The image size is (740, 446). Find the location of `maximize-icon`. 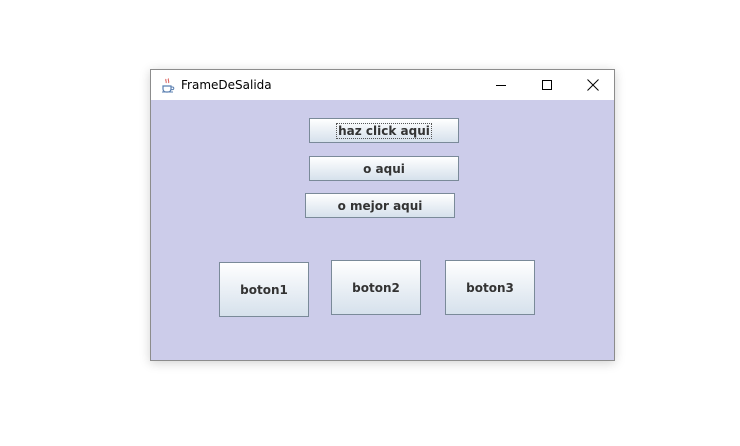

maximize-icon is located at coordinates (547, 85).